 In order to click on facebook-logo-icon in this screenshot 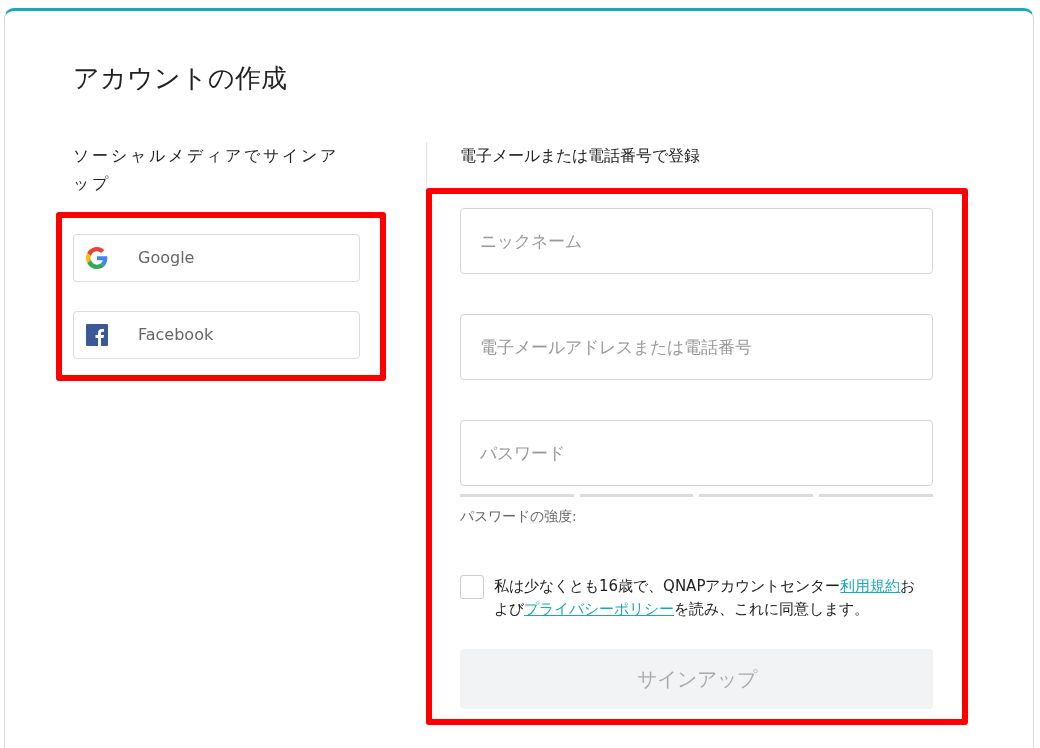, I will do `click(97, 335)`.